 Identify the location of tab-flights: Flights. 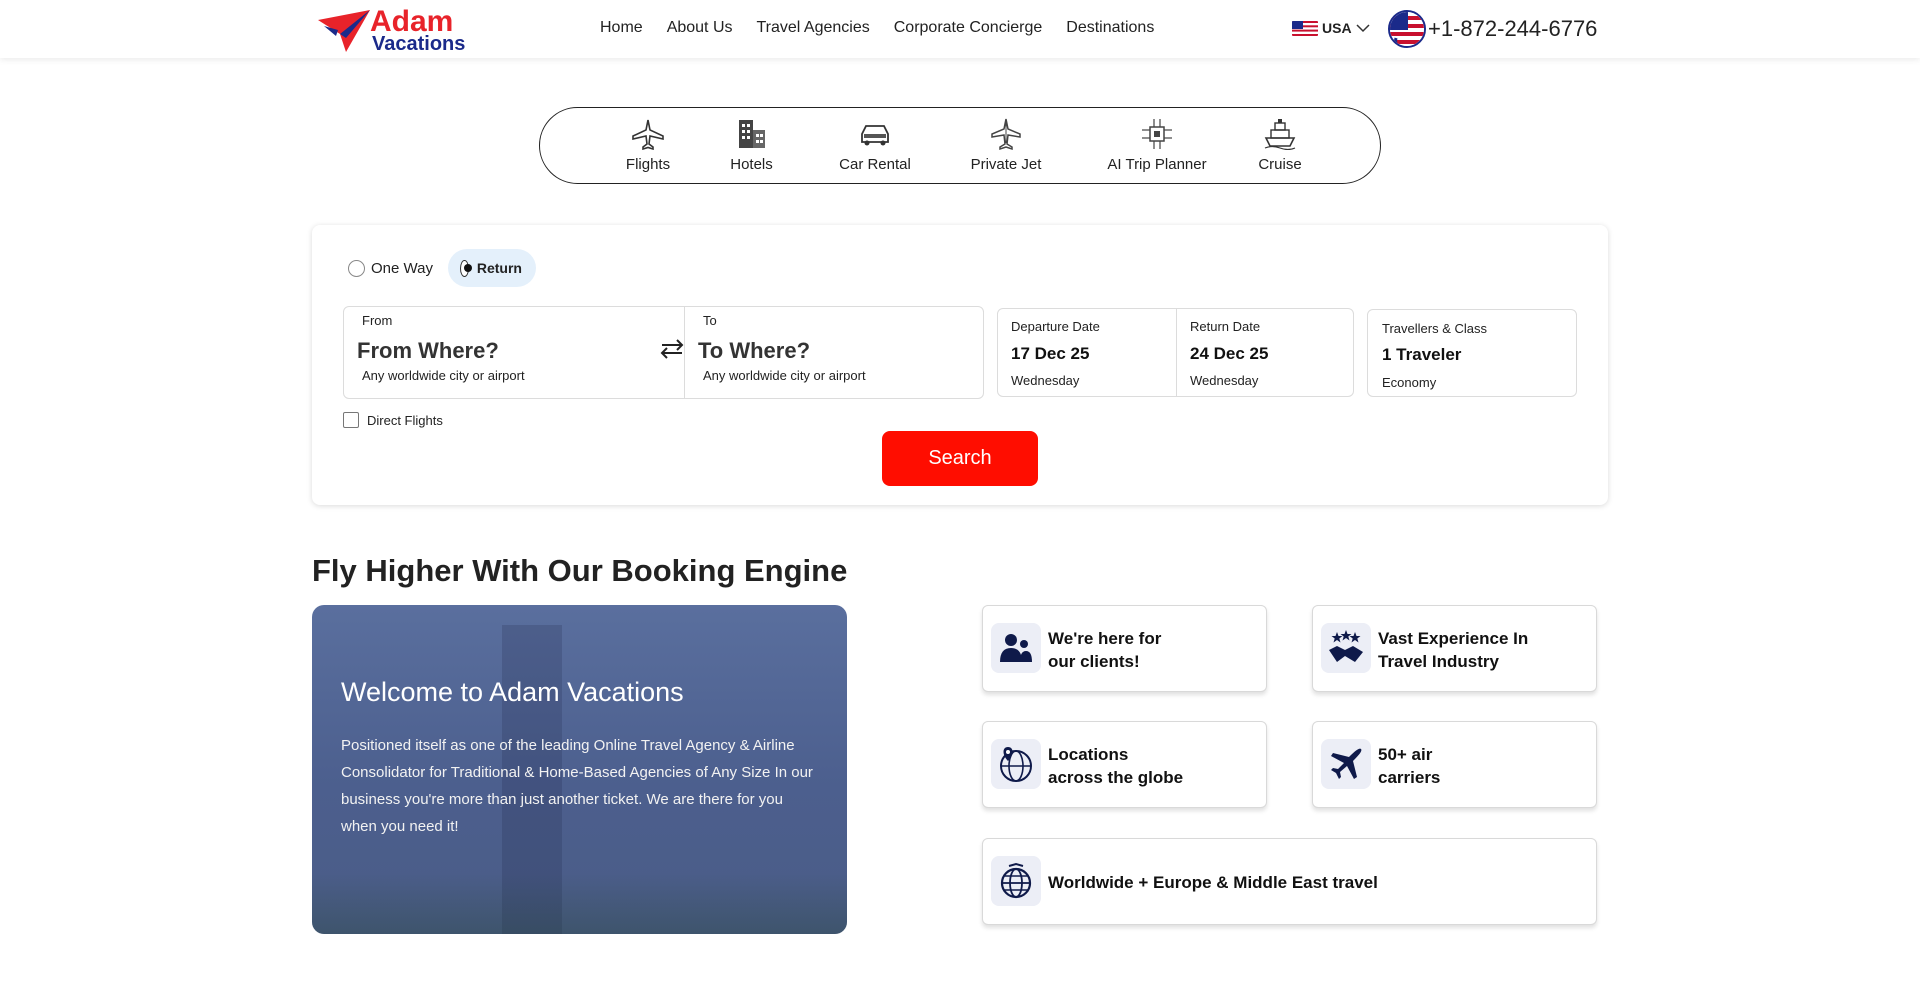
(648, 144).